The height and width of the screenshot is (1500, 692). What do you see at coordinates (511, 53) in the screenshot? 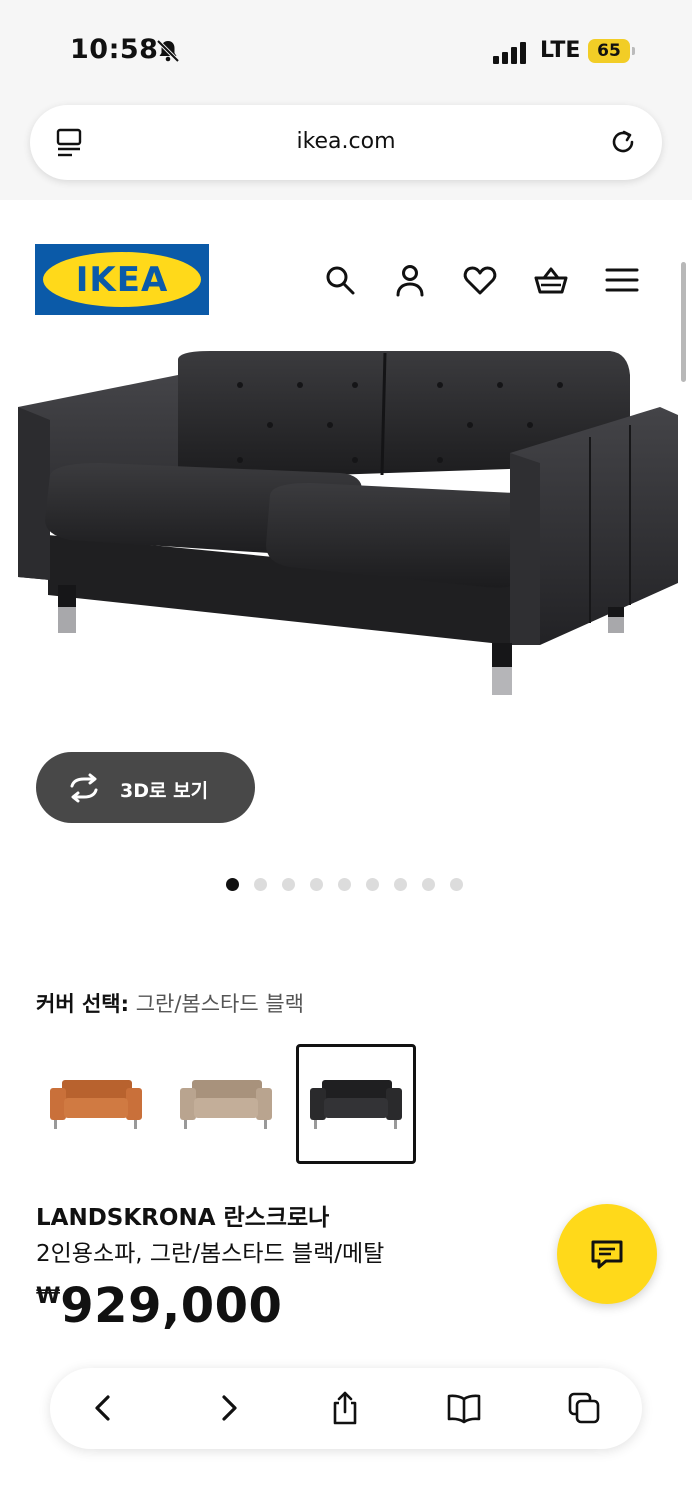
I see `signal-icon` at bounding box center [511, 53].